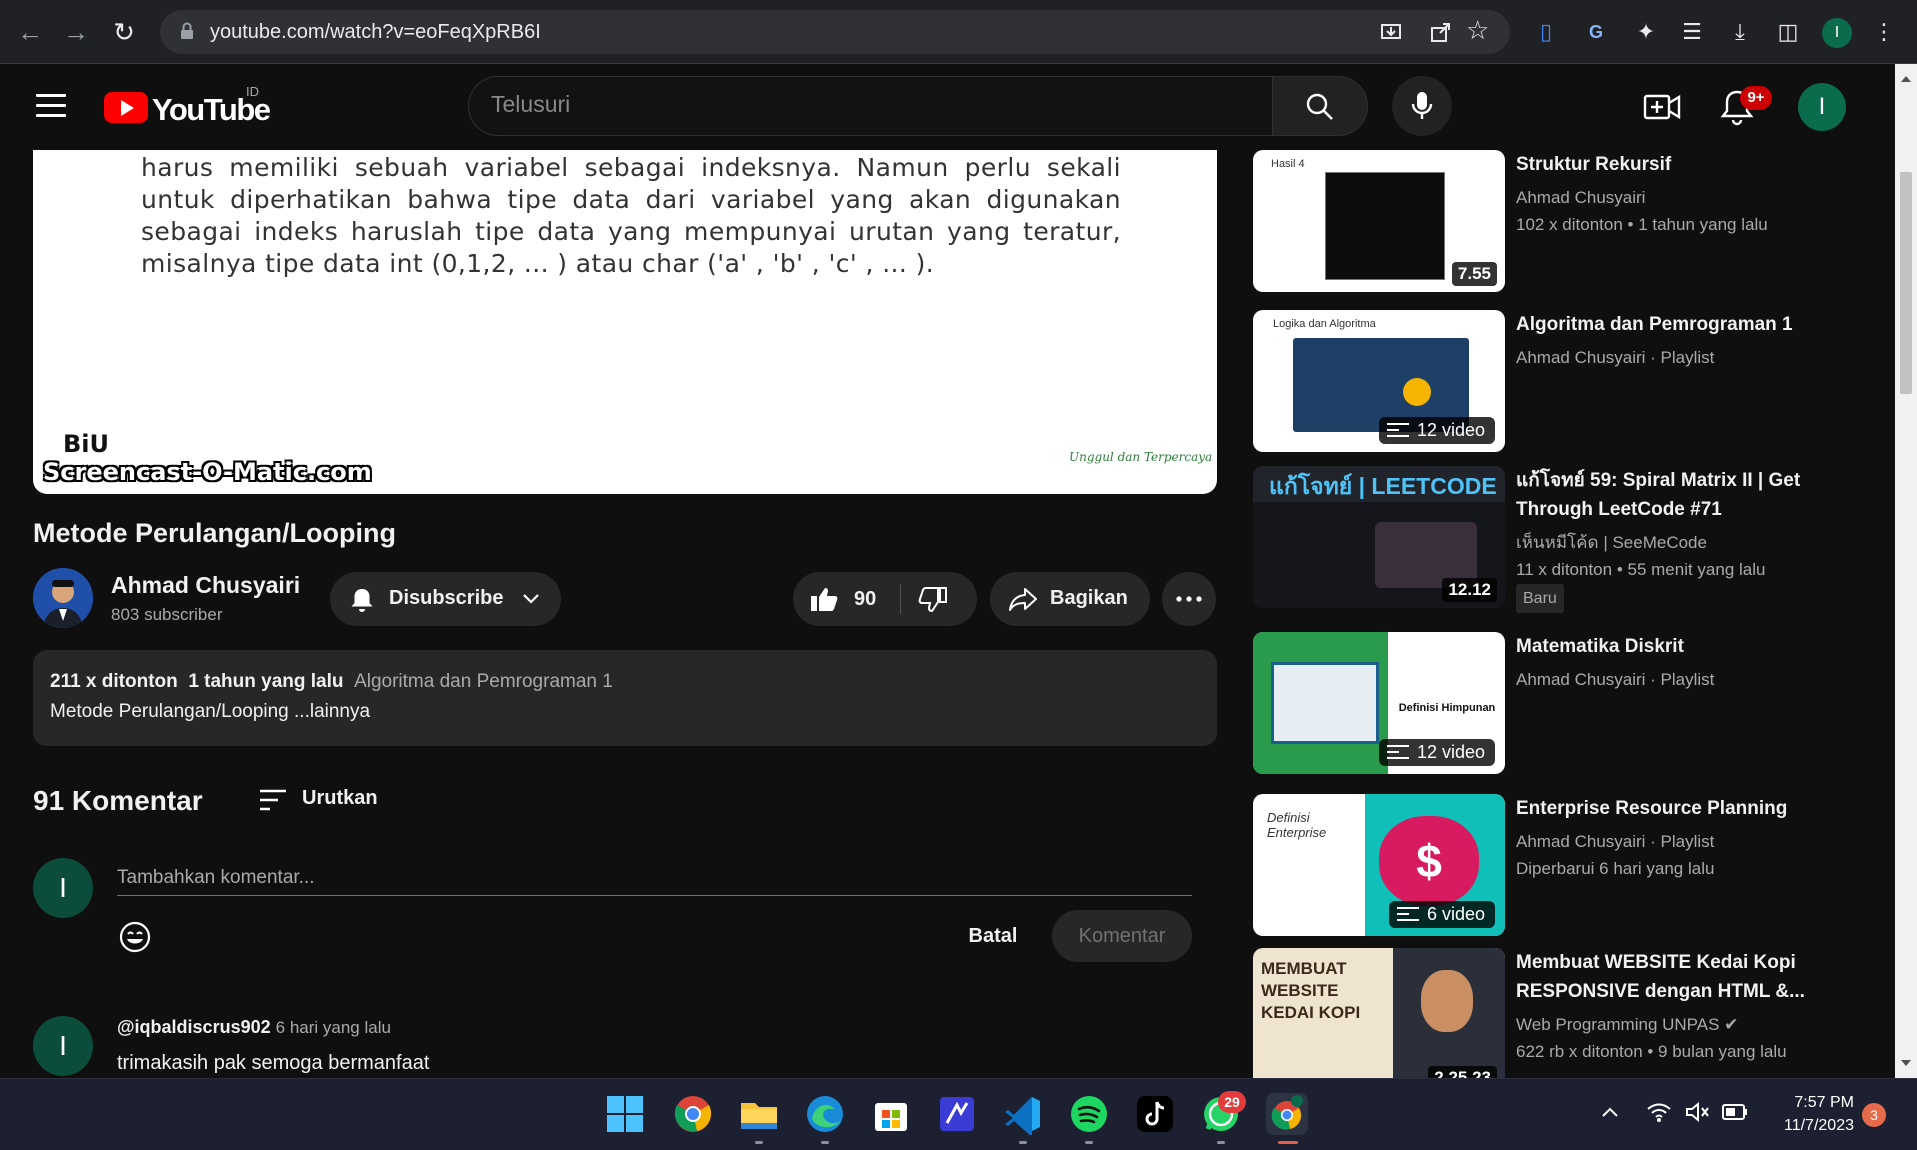 The height and width of the screenshot is (1150, 1917). I want to click on back-arrow-icon: ←, so click(30, 32).